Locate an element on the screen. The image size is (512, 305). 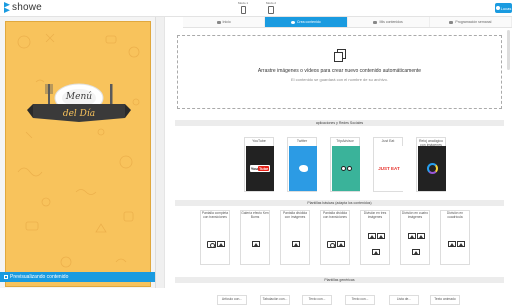
template-full-screen: Pantalla completa con transiciones is located at coordinates (215, 237).